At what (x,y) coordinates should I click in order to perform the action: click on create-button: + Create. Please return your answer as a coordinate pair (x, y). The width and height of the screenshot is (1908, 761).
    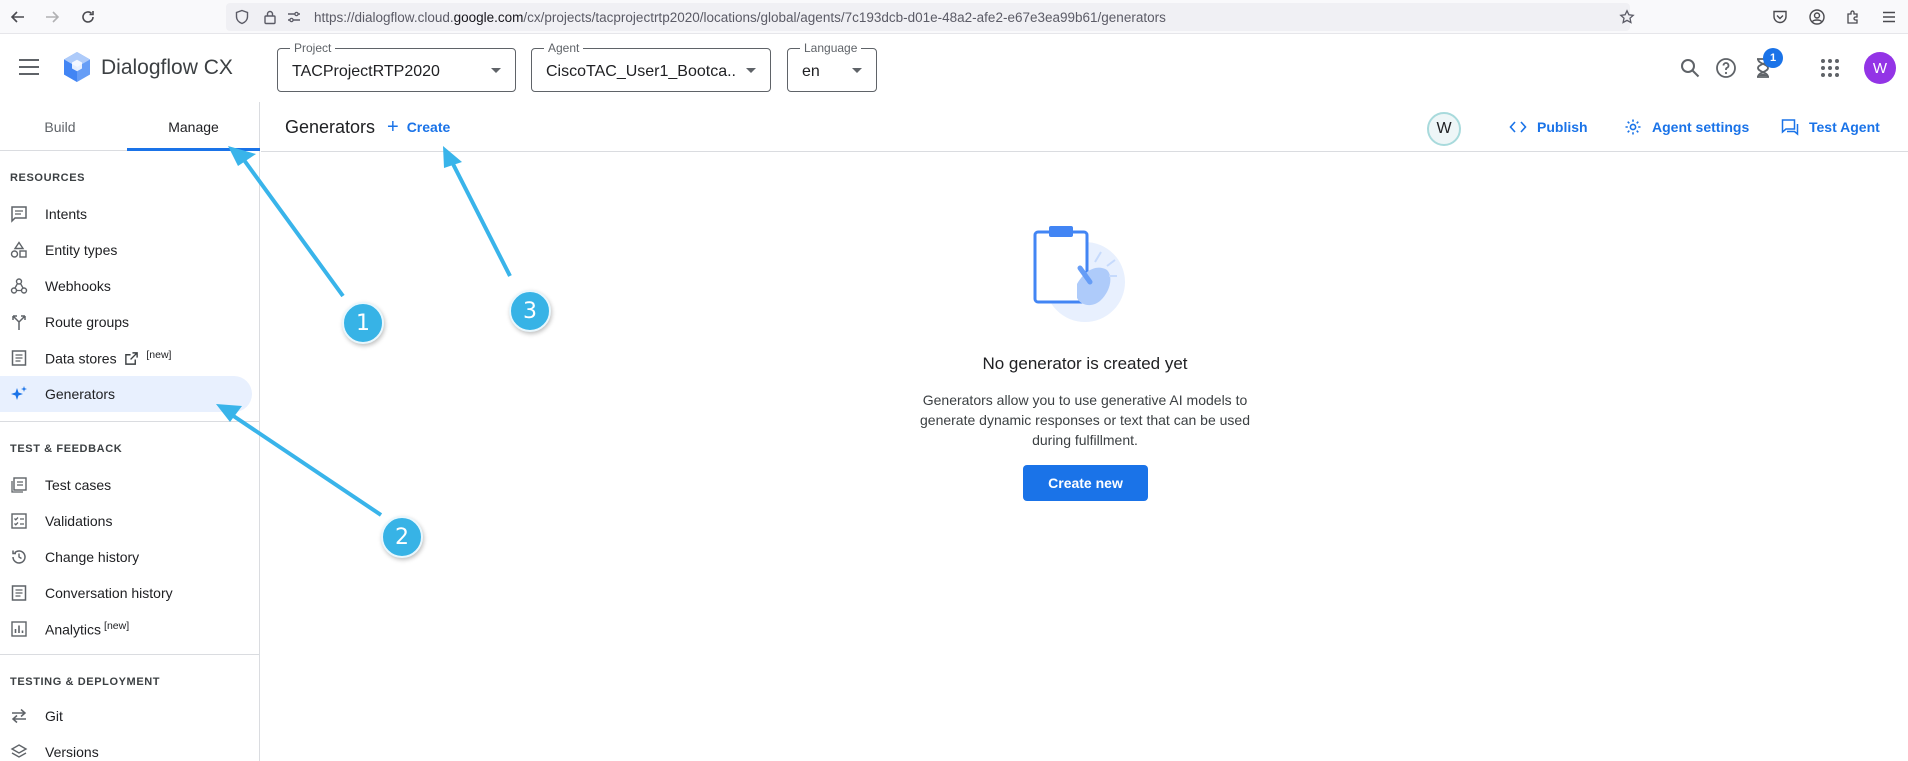
    Looking at the image, I should click on (418, 127).